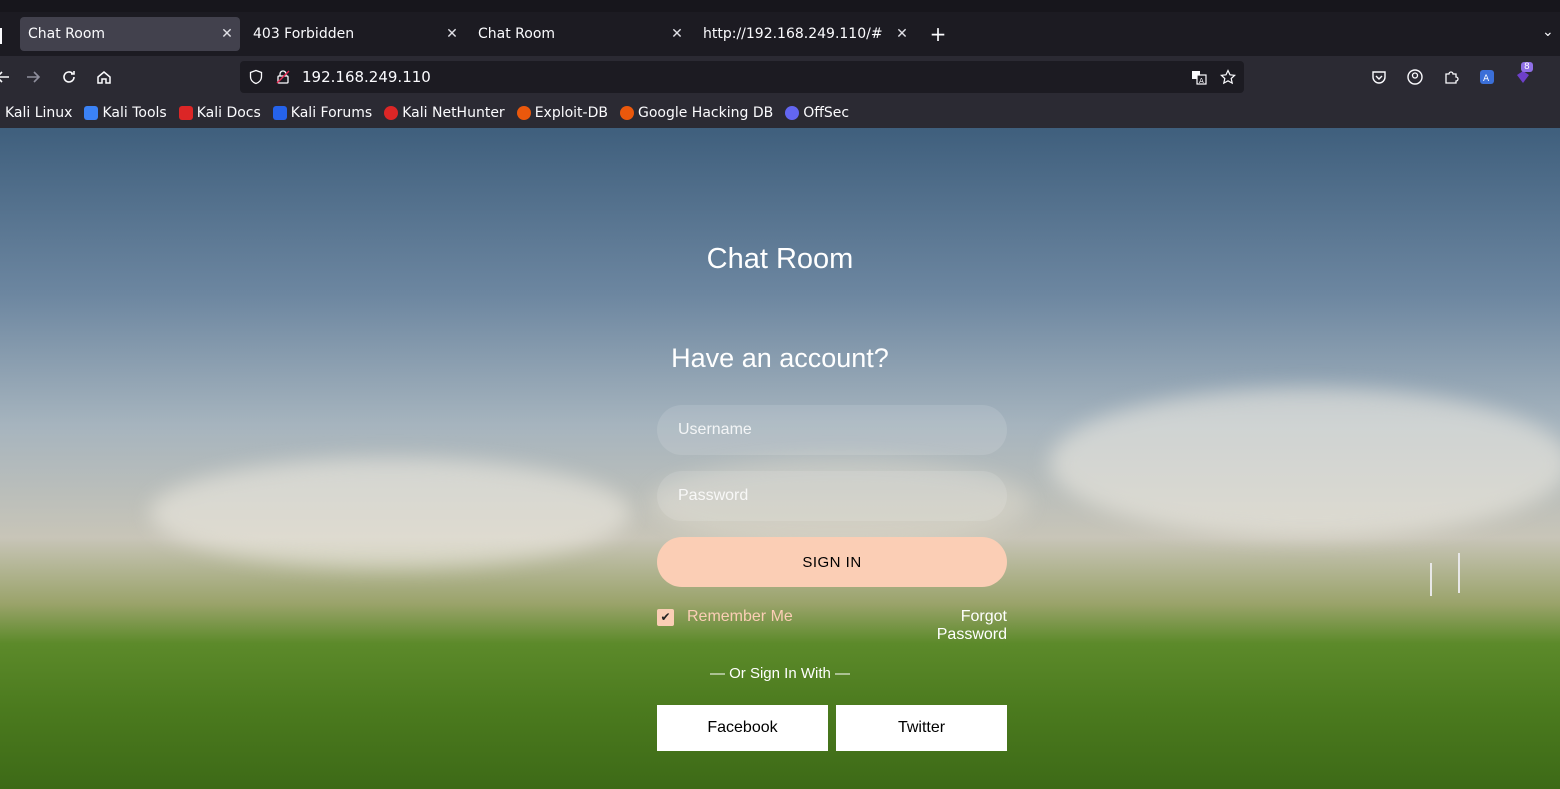  What do you see at coordinates (1, 36) in the screenshot?
I see `tab-scroll-edge` at bounding box center [1, 36].